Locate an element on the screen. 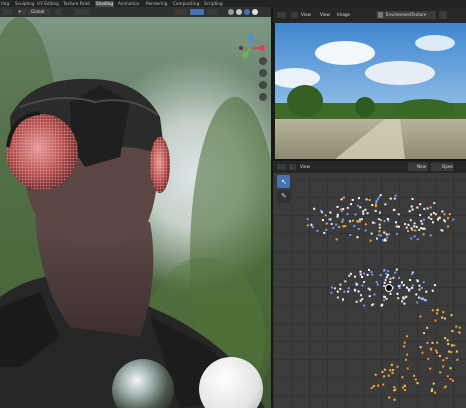 This screenshot has height=408, width=466. view-object-types-icon is located at coordinates (181, 12).